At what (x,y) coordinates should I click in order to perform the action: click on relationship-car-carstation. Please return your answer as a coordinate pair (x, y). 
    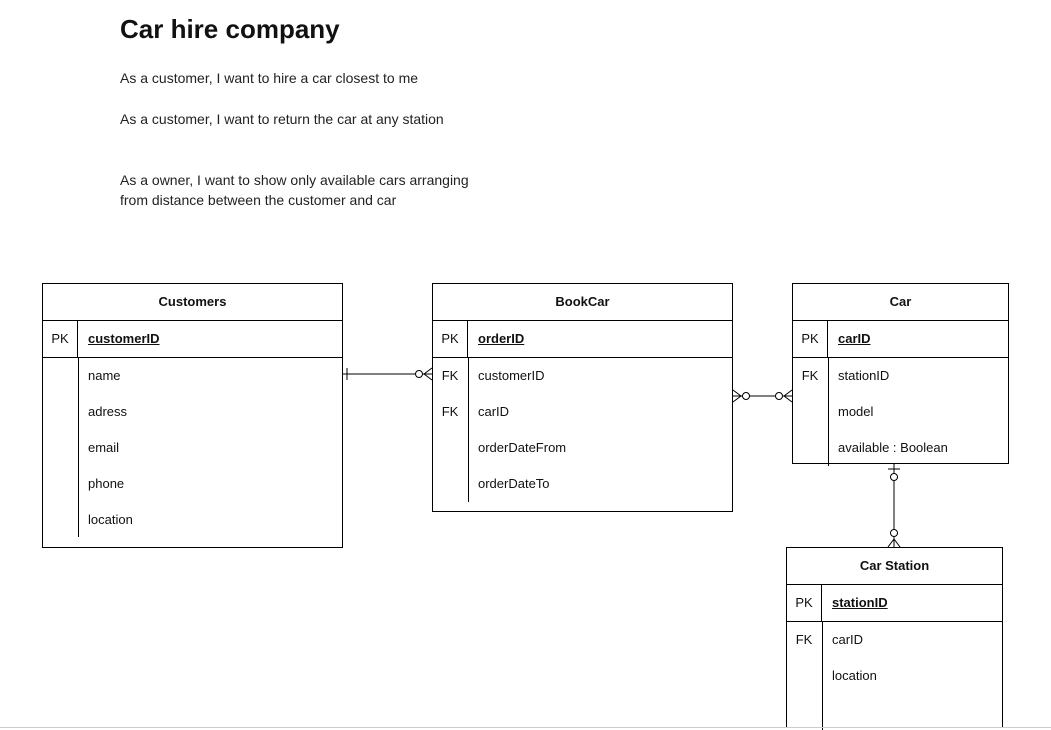
    Looking at the image, I should click on (894, 506).